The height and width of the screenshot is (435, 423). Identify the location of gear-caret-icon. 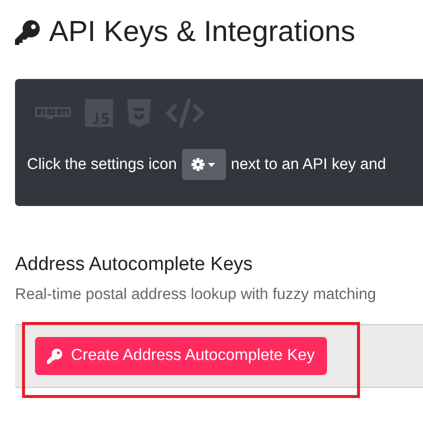
(204, 164).